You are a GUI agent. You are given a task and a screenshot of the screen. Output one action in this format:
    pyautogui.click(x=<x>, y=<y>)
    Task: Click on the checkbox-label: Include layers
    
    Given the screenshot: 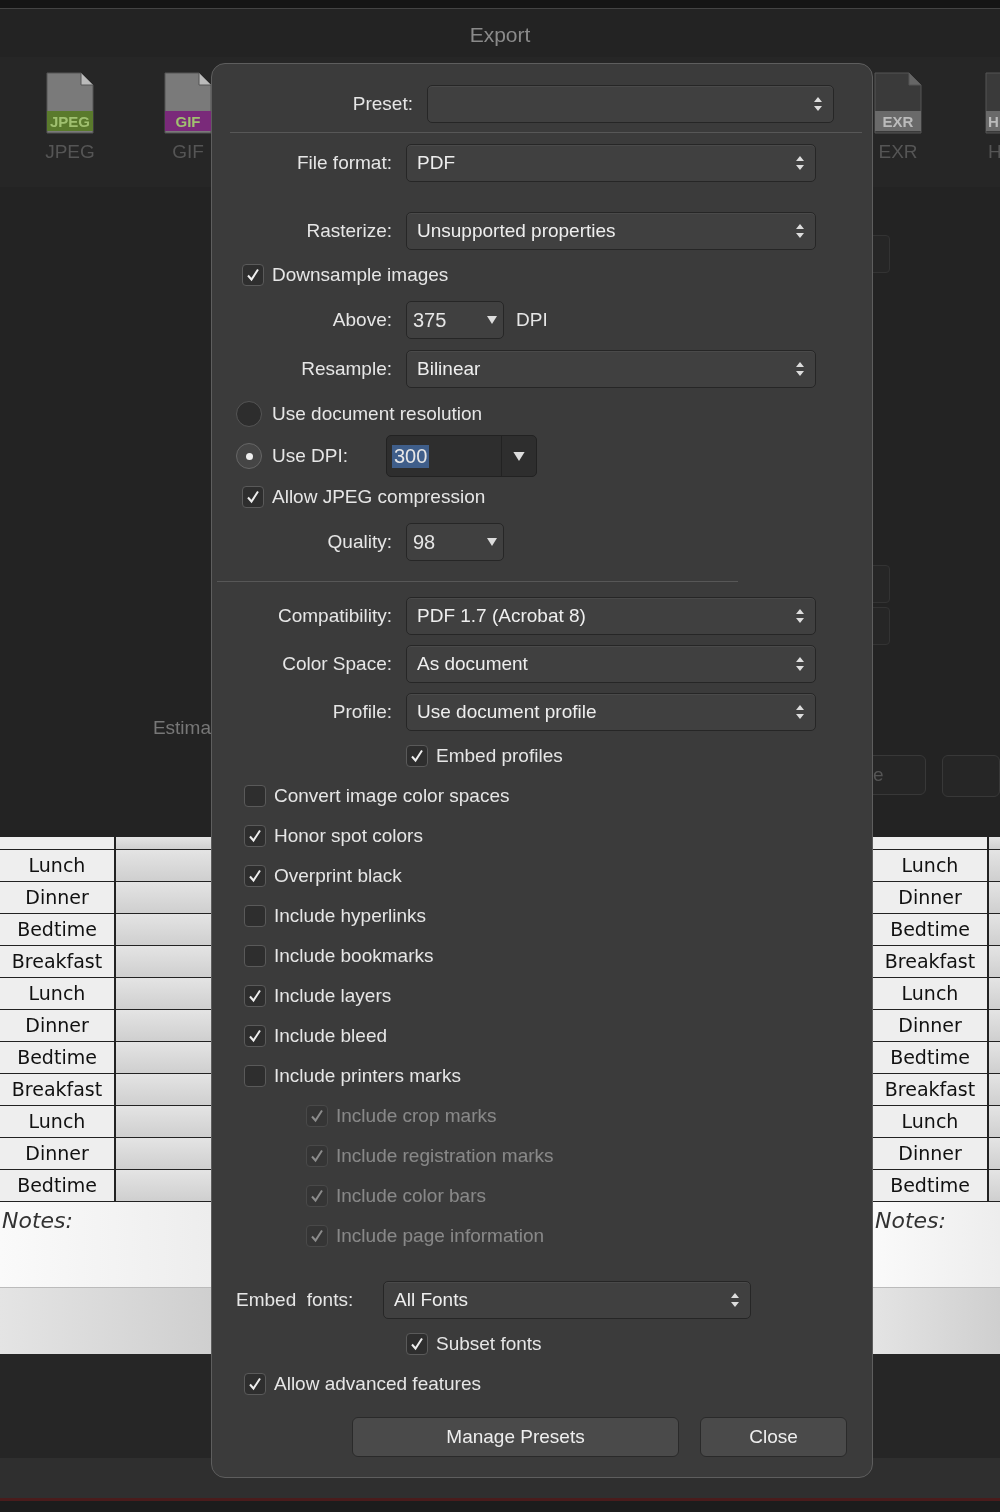 What is the action you would take?
    pyautogui.click(x=333, y=996)
    